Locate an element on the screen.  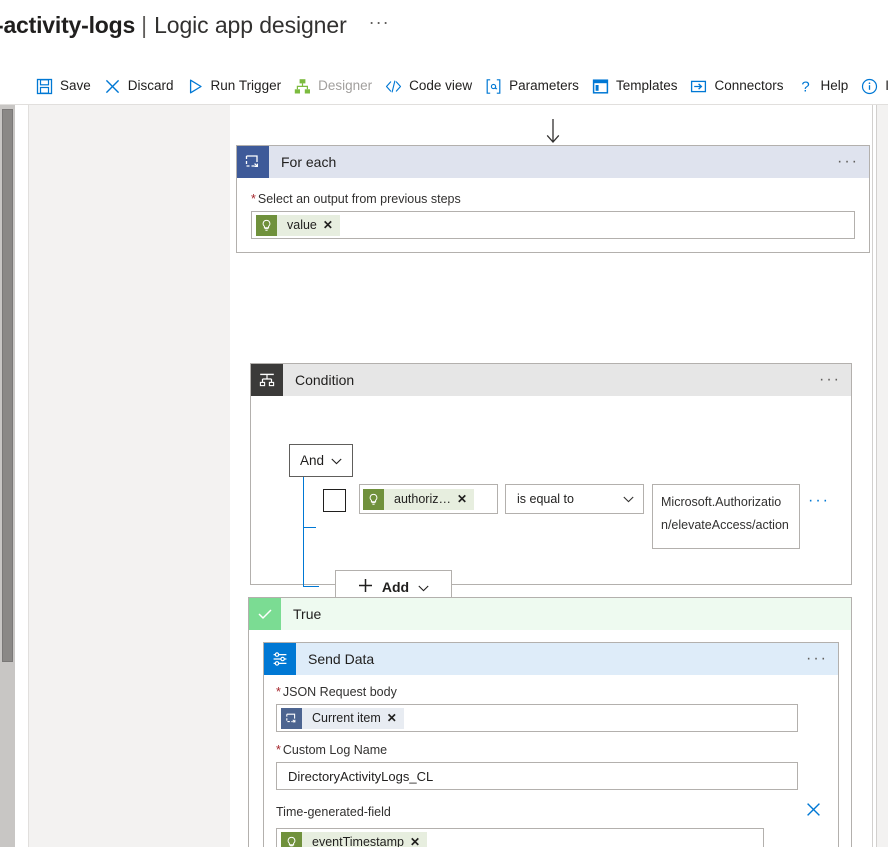
discard-x-icon is located at coordinates (112, 86).